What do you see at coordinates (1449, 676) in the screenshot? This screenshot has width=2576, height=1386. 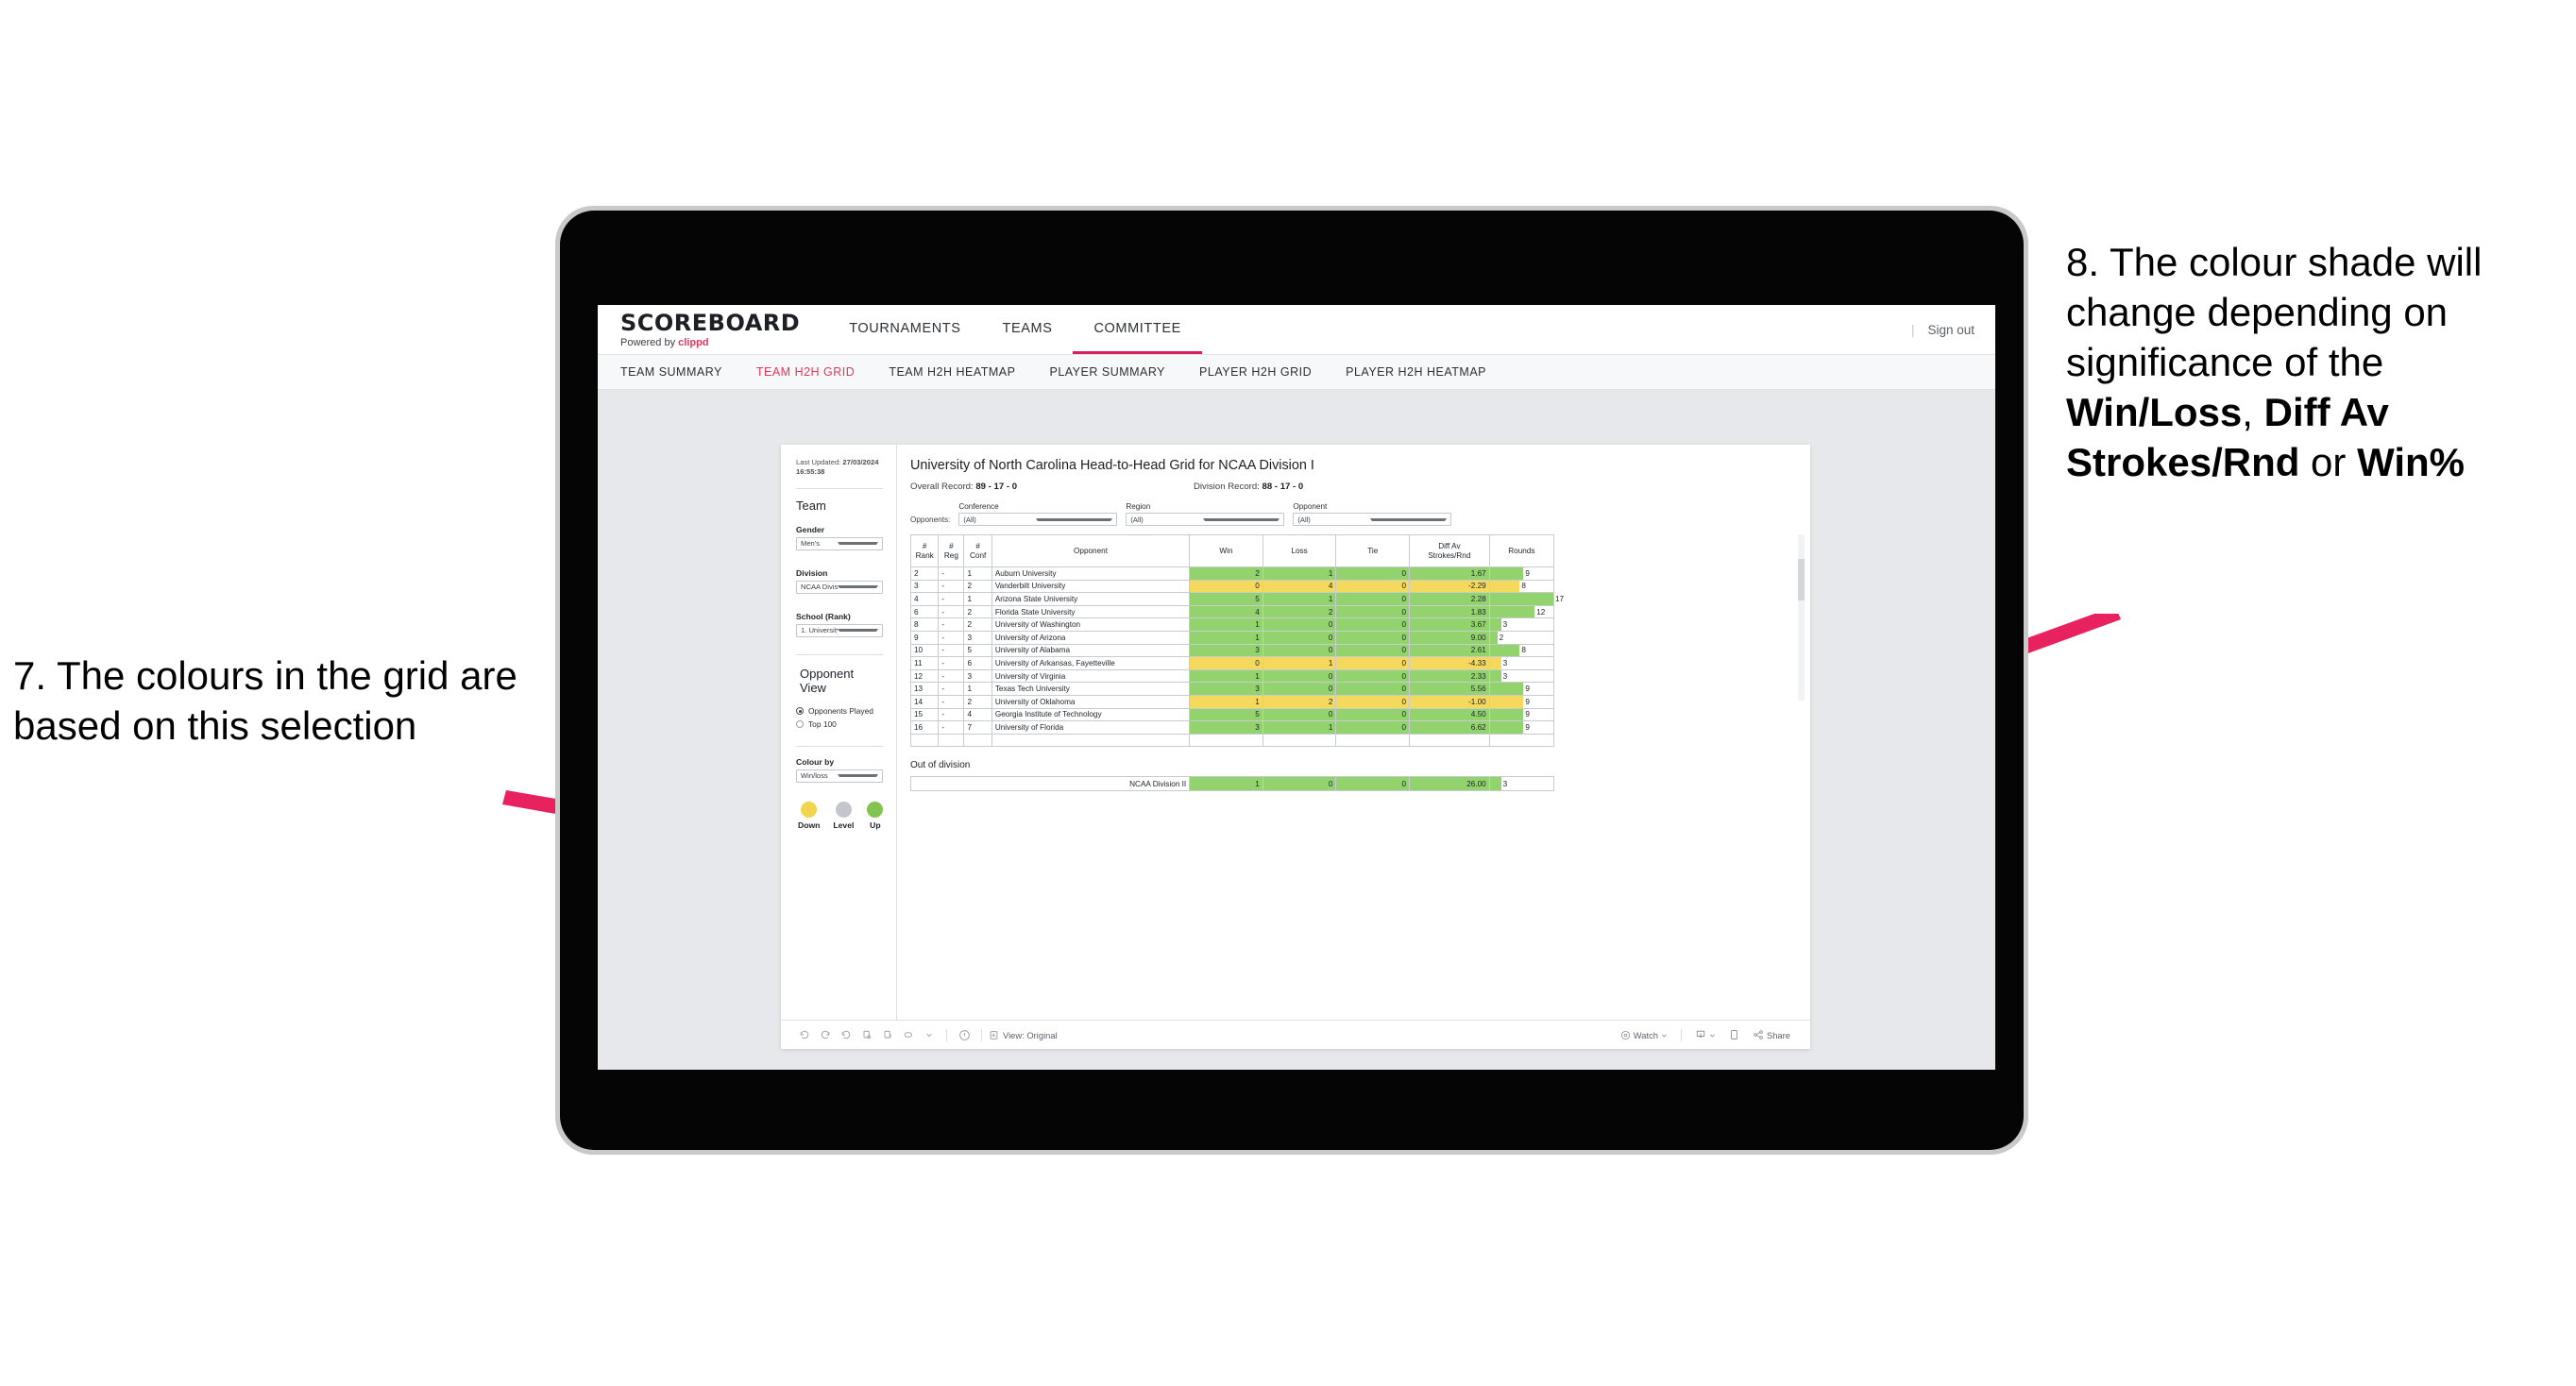 I see `cell-diff-av-strokes: 2.33` at bounding box center [1449, 676].